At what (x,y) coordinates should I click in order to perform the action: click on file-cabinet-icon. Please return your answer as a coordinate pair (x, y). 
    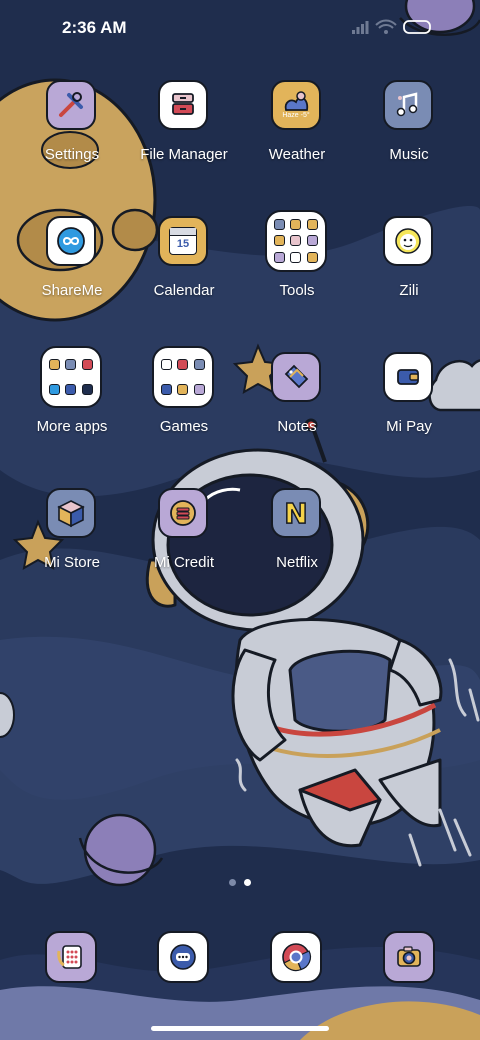
    Looking at the image, I should click on (183, 105).